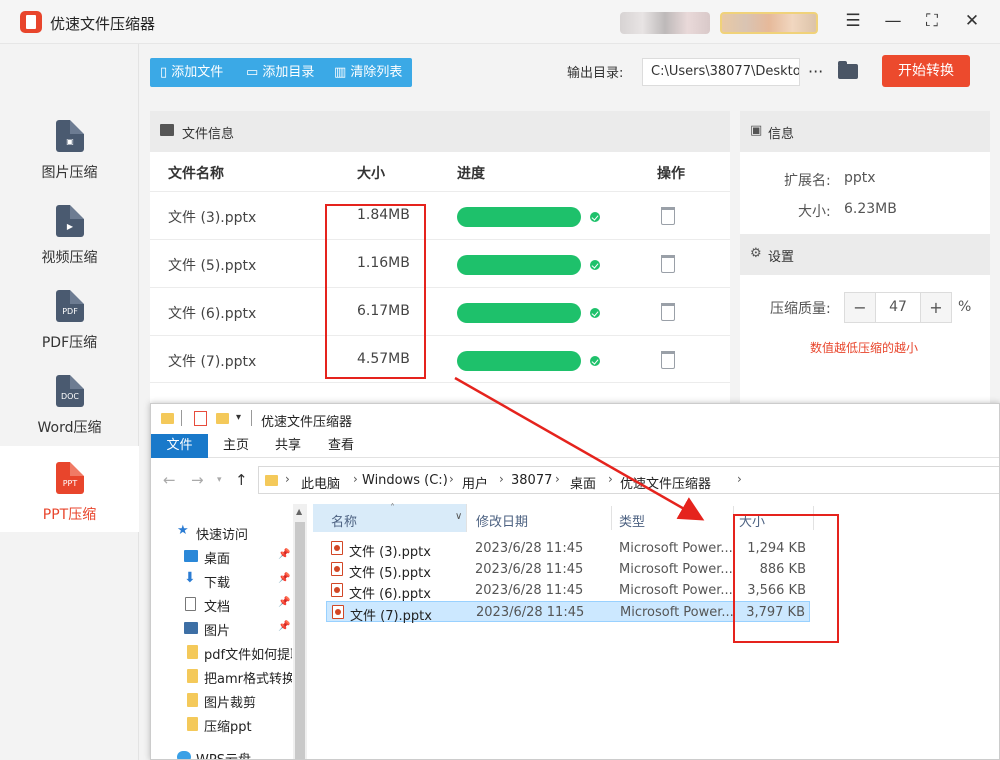 The height and width of the screenshot is (760, 1000). What do you see at coordinates (579, 448) in the screenshot?
I see `annotation-arrow` at bounding box center [579, 448].